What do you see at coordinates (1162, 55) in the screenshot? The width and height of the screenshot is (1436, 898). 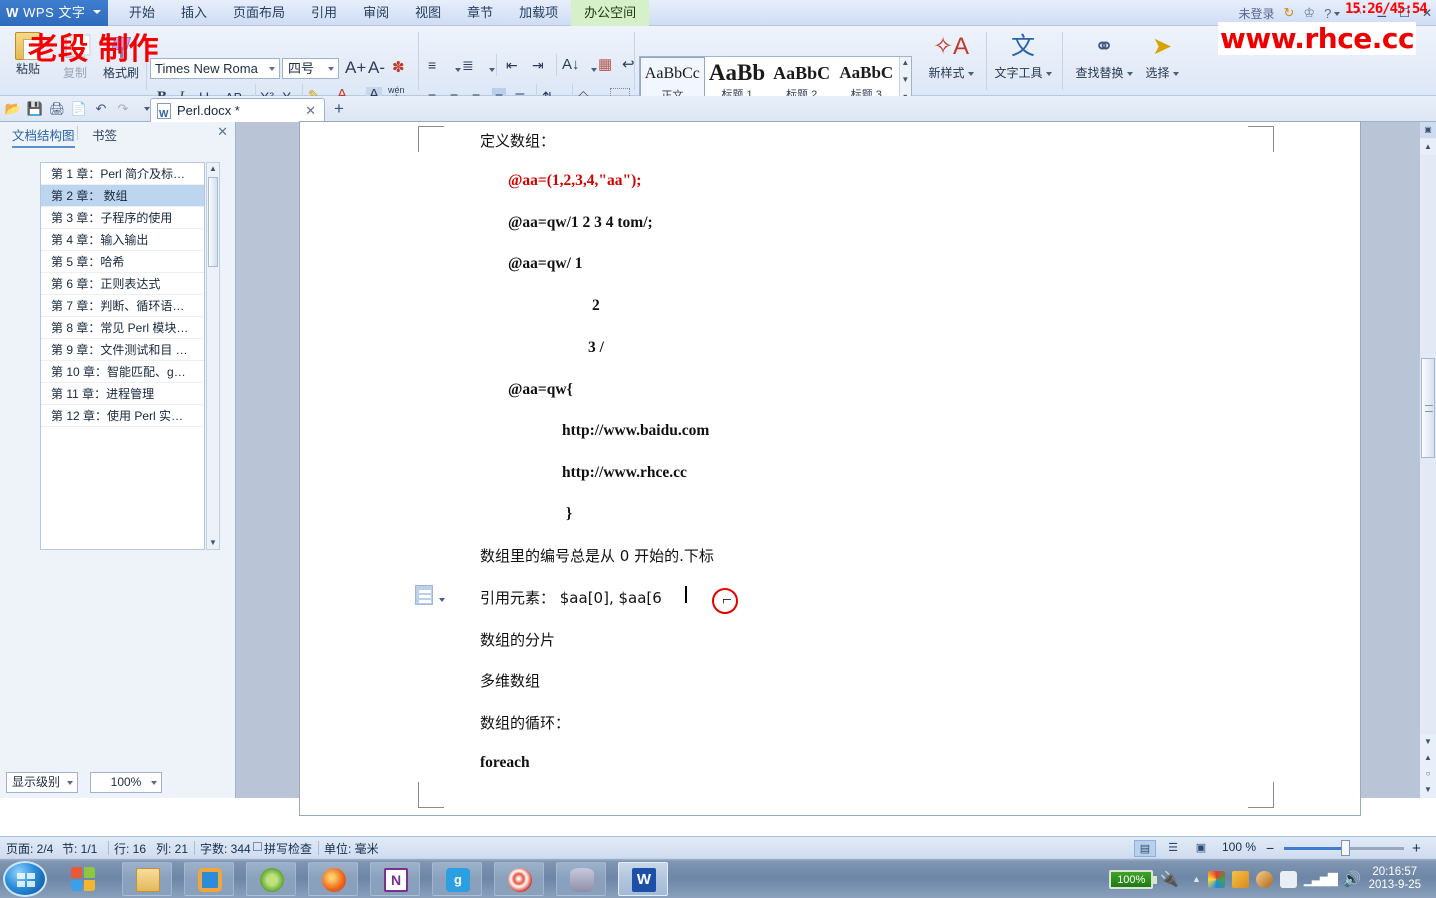 I see `select-button: ➤ 选择` at bounding box center [1162, 55].